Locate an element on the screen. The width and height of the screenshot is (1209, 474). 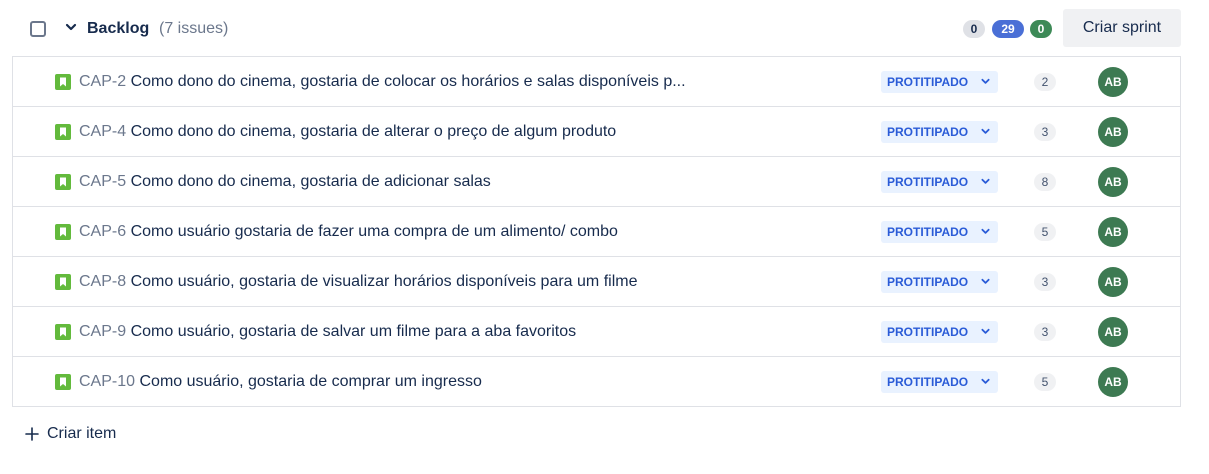
select-all-checkbox is located at coordinates (38, 29).